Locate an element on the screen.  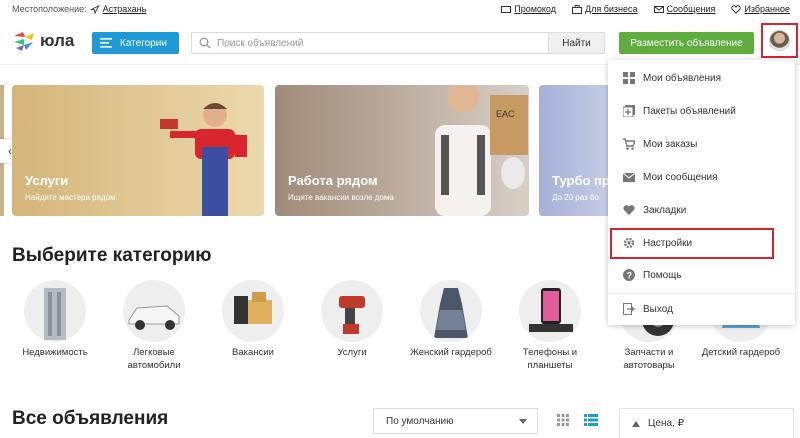
location: Местоположение: Астрахань is located at coordinates (79, 9).